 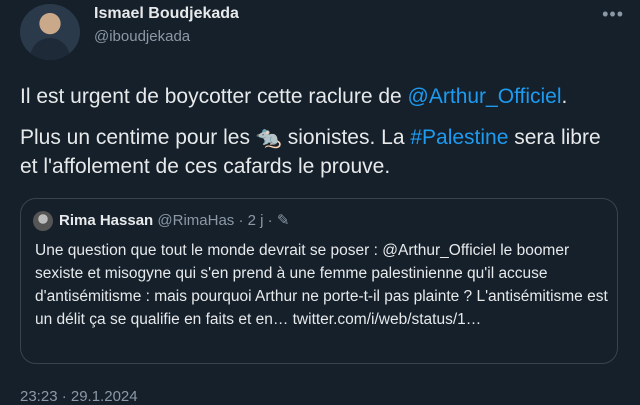 I want to click on more-horizontal-icon: •••, so click(x=613, y=14).